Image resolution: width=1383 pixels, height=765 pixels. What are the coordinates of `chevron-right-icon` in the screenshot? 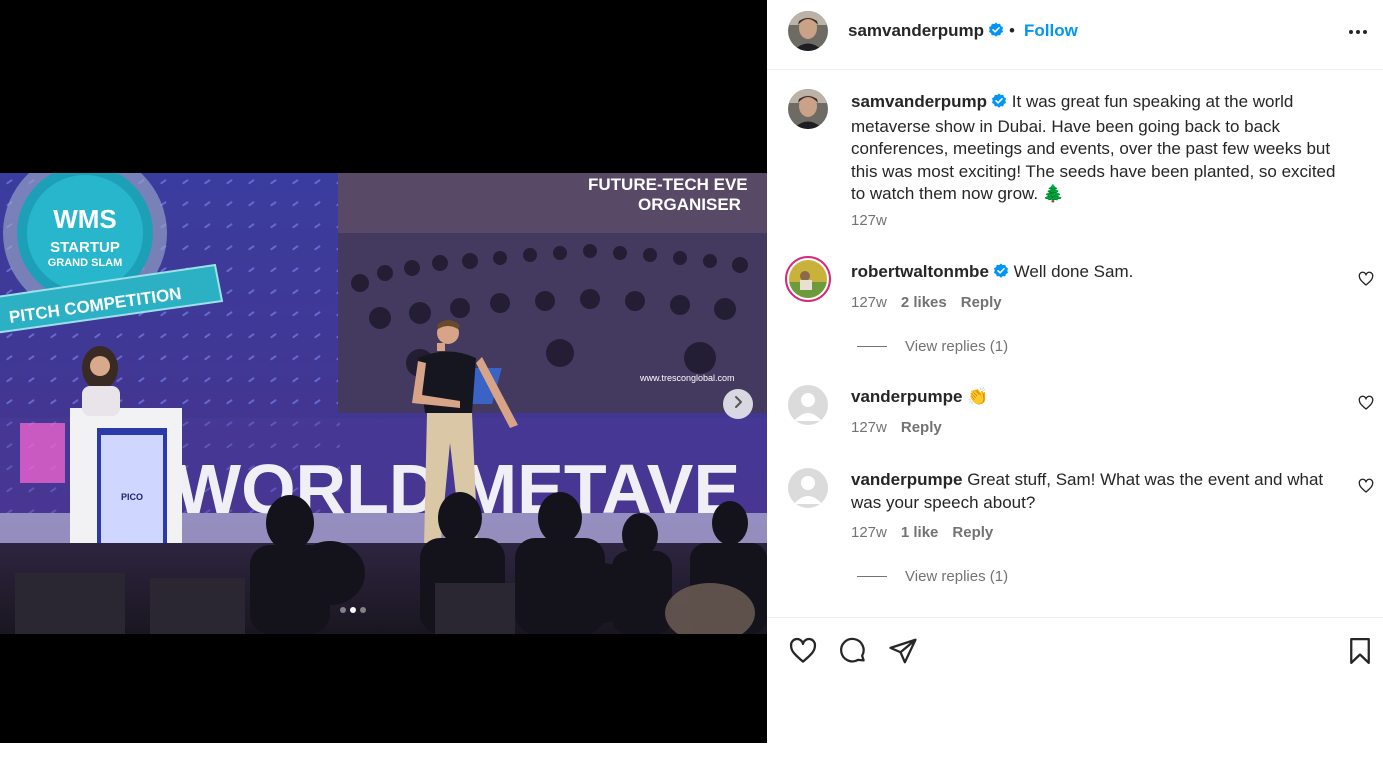 It's located at (738, 404).